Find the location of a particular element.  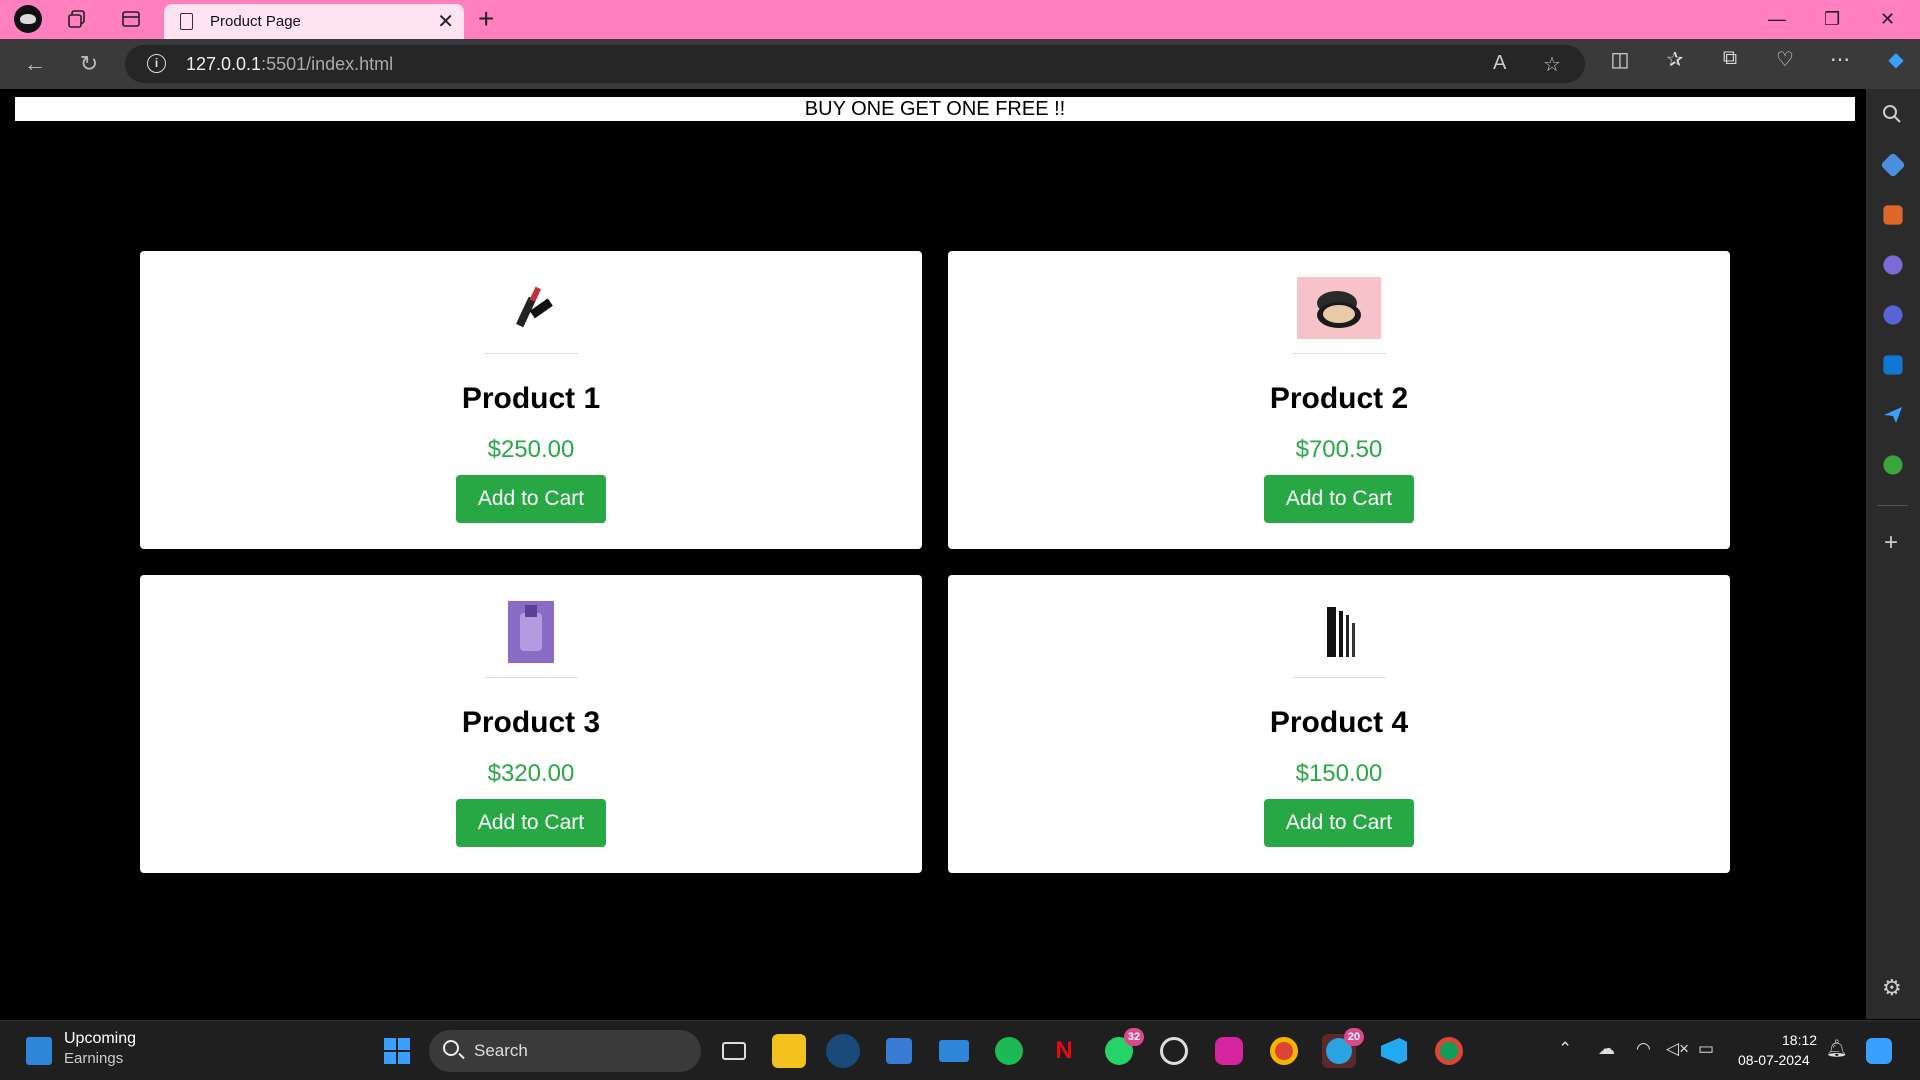

whatsapp-icon: 32 is located at coordinates (1123, 1048).